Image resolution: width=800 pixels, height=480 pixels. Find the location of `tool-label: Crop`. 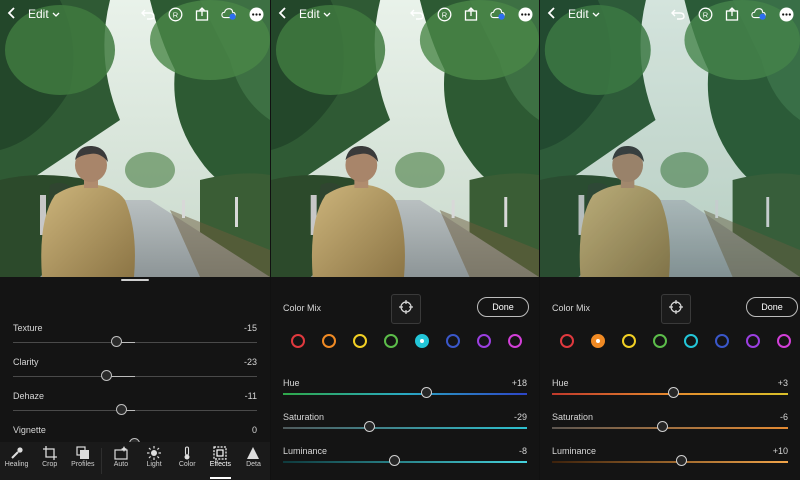

tool-label: Crop is located at coordinates (50, 464).